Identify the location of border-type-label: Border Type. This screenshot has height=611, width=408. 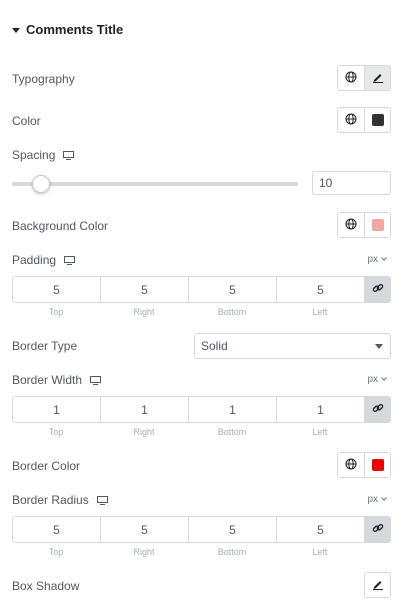
(44, 346).